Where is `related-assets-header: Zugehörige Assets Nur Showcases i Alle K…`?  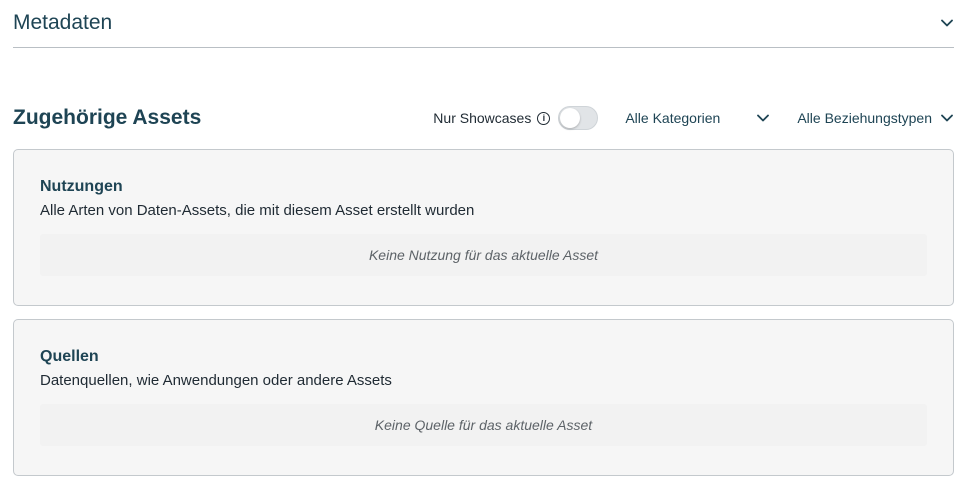
related-assets-header: Zugehörige Assets Nur Showcases i Alle K… is located at coordinates (483, 118).